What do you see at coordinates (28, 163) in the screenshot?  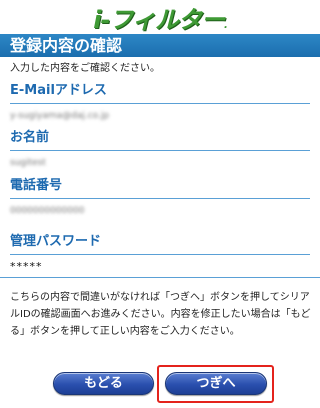 I see `name-value: sugitest` at bounding box center [28, 163].